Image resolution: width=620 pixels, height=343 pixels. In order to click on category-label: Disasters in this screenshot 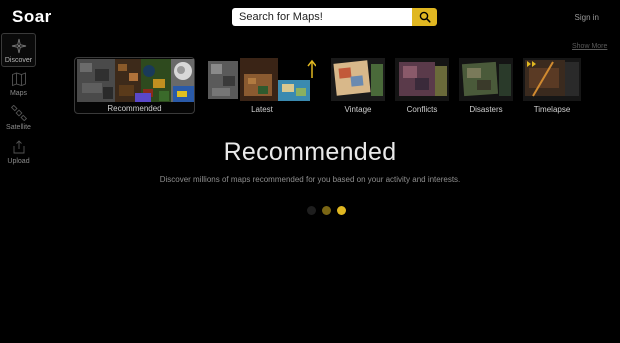, I will do `click(486, 109)`.